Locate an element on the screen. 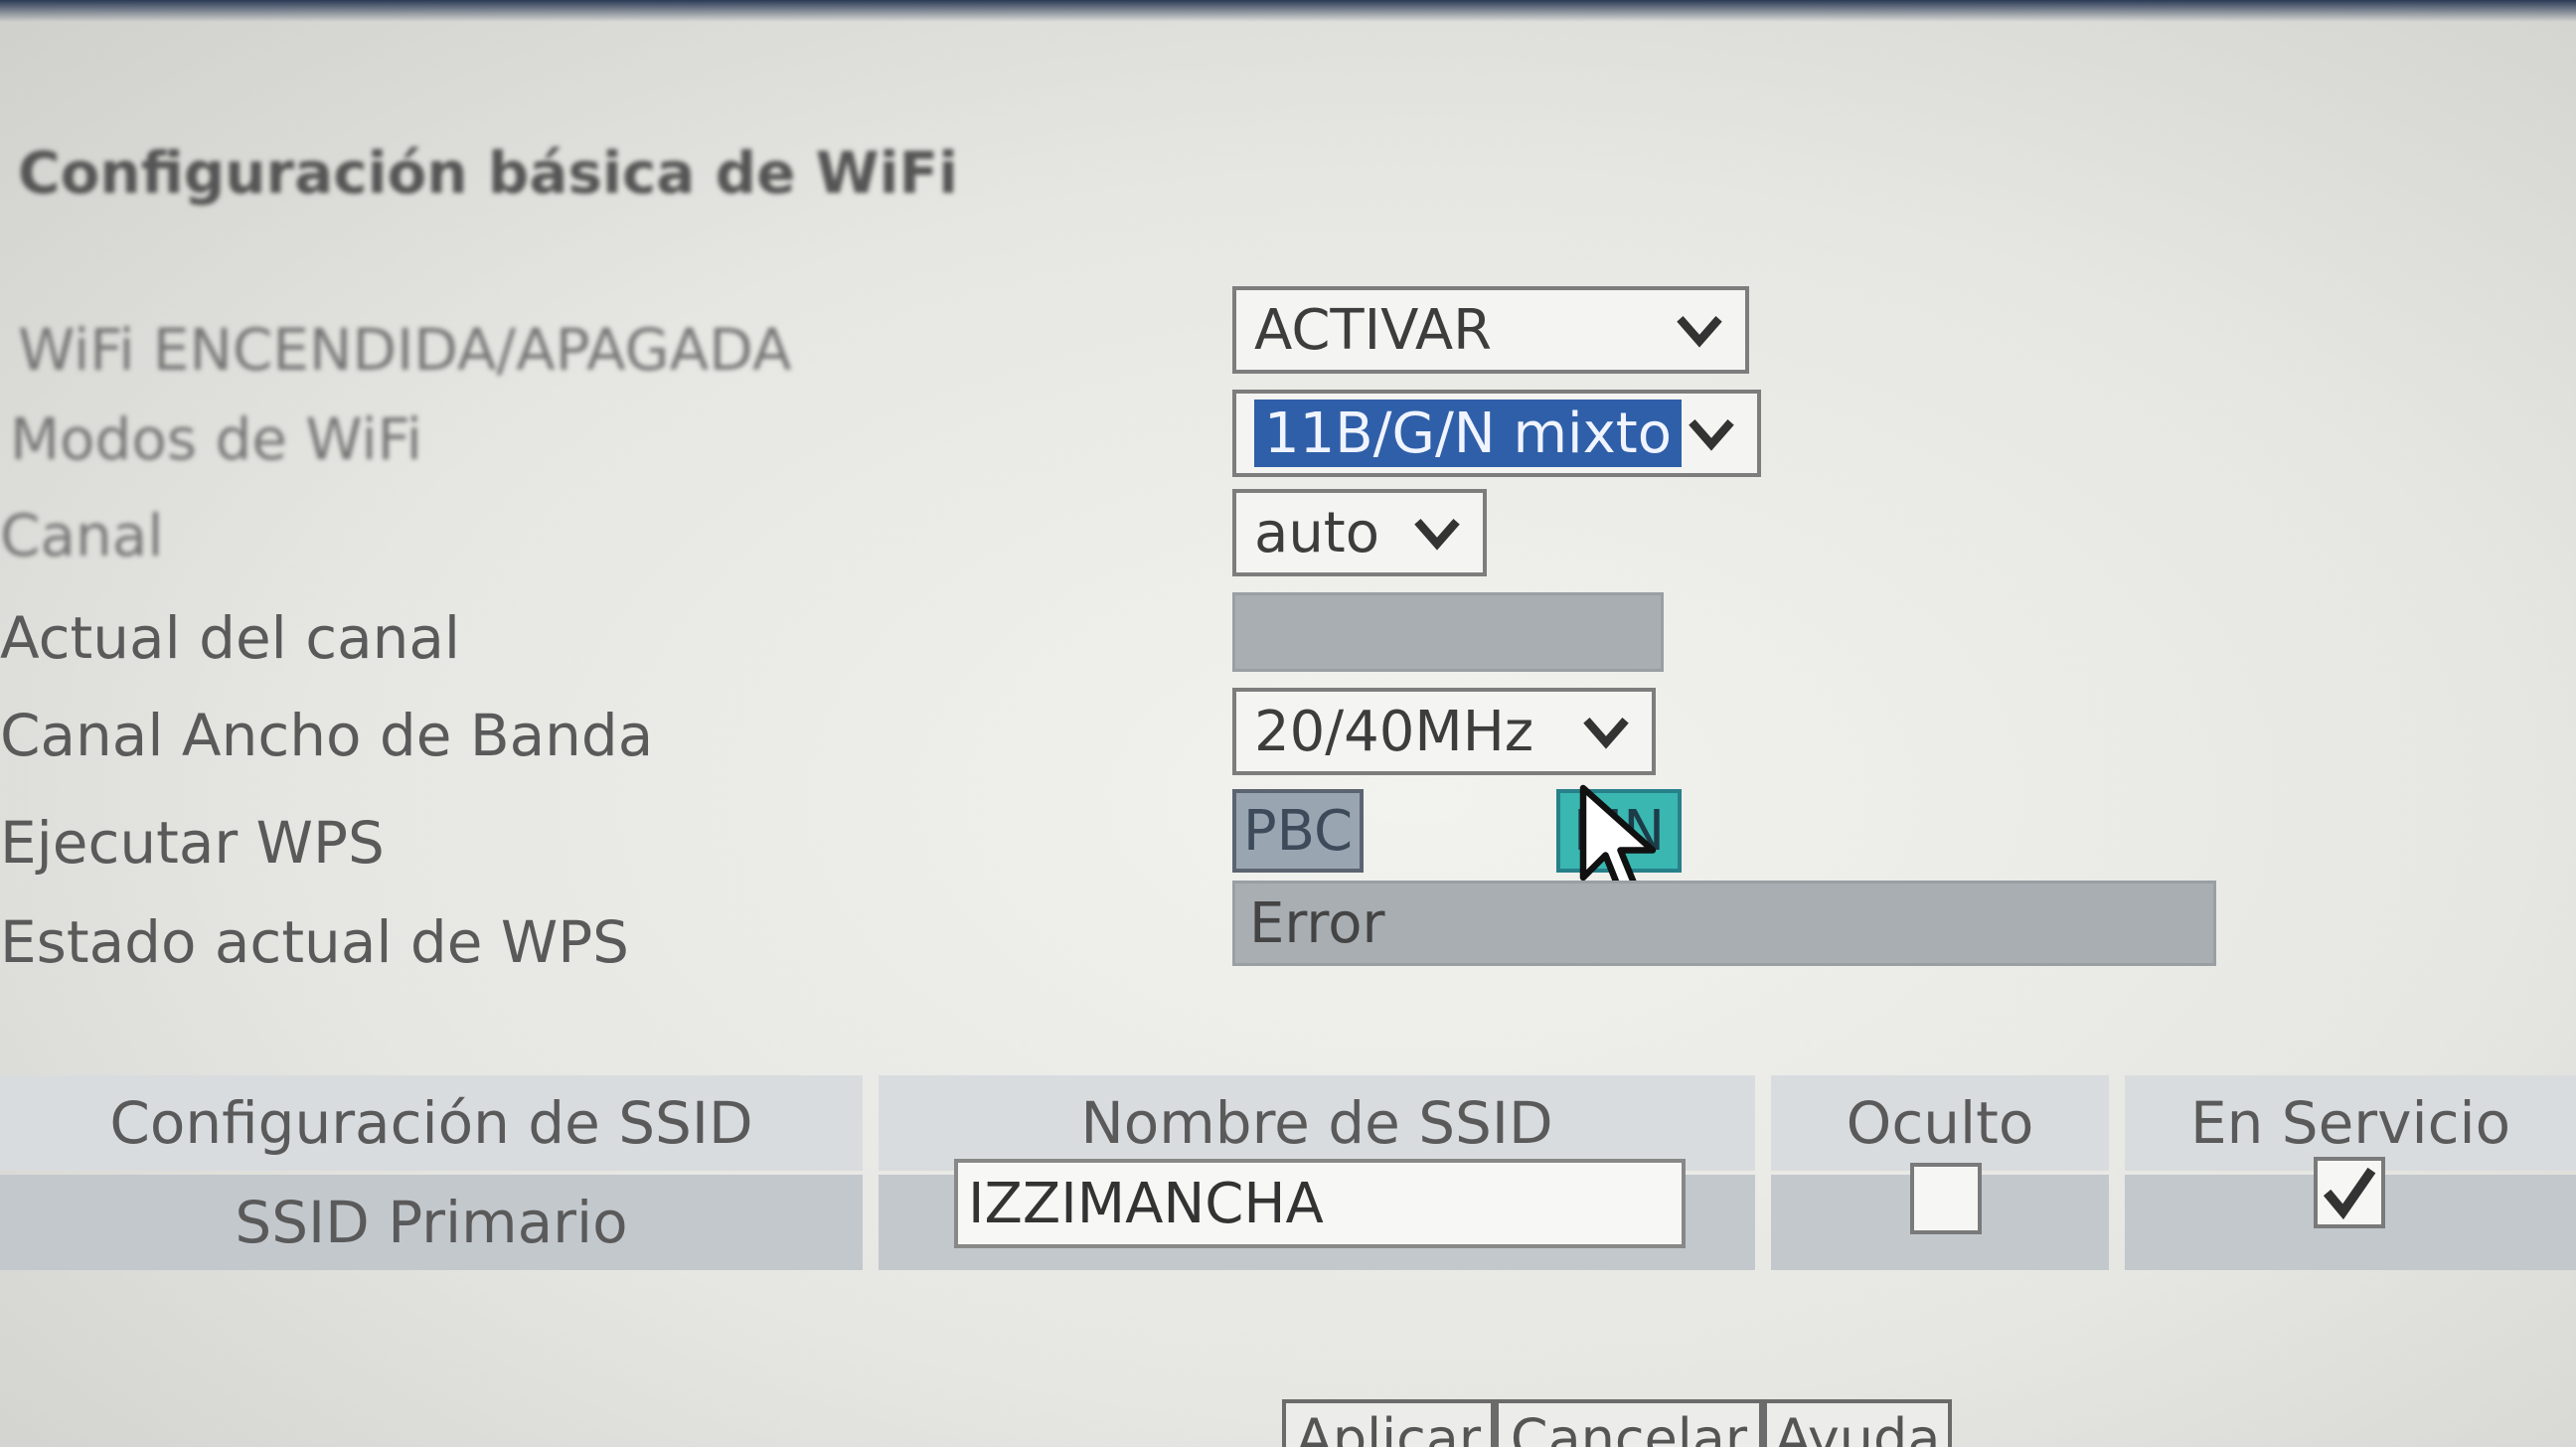  bandwidth-select: 20/40MHz is located at coordinates (1444, 732).